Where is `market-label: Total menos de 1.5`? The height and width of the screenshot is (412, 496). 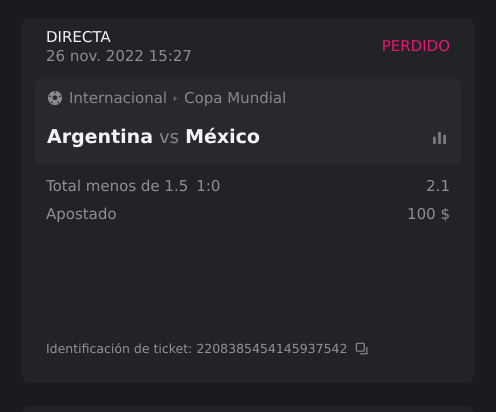
market-label: Total menos de 1.5 is located at coordinates (117, 186).